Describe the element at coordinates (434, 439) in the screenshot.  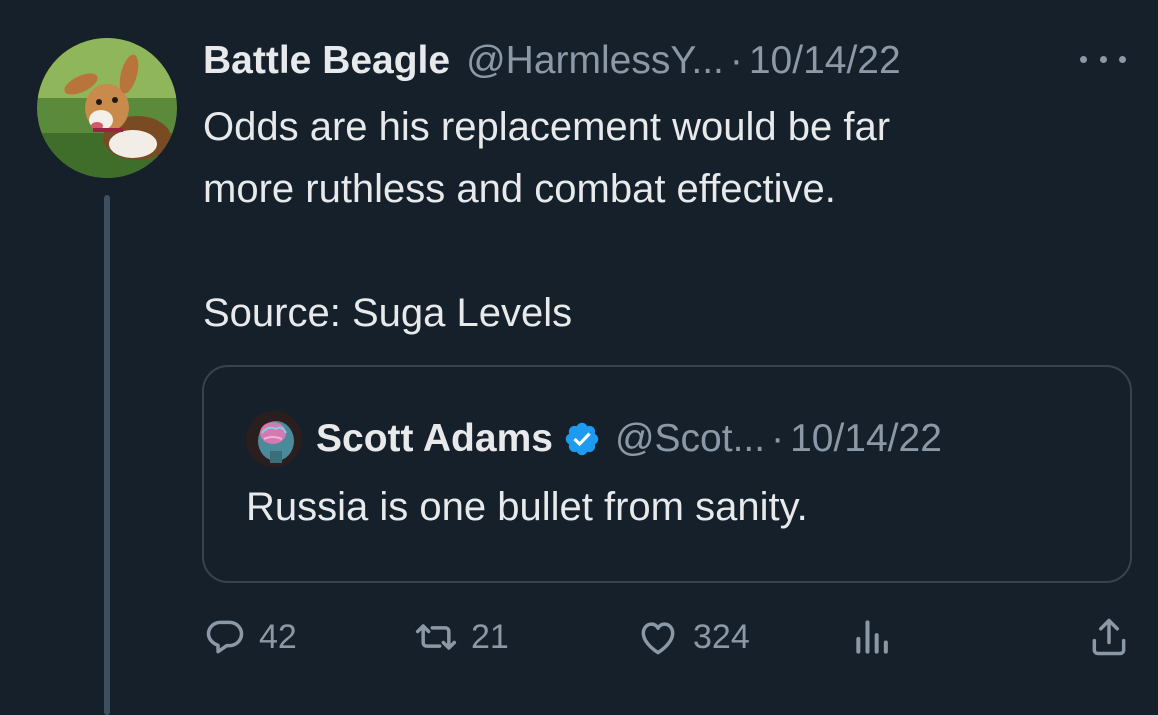
I see `quoted-author-name: Scott Adams` at that location.